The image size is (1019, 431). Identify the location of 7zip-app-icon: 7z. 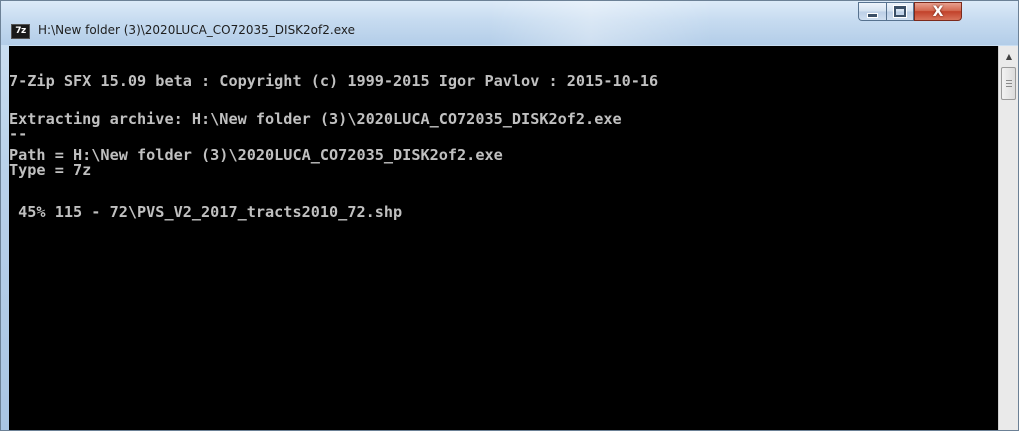
(20, 31).